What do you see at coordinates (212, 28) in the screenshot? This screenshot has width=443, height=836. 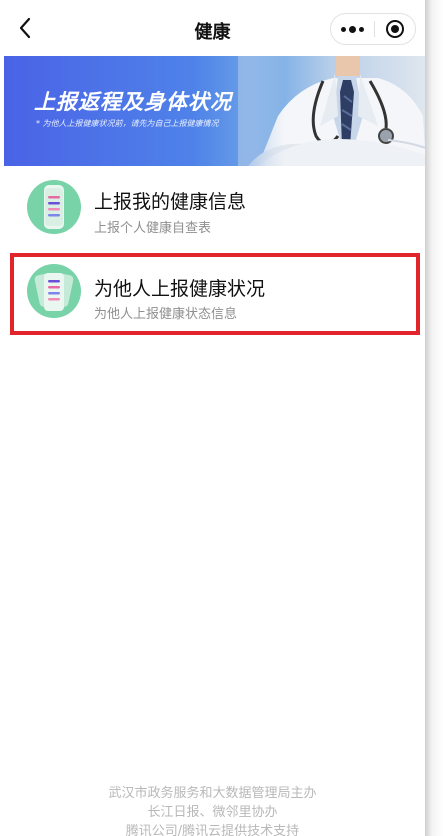 I see `navbar: 健康` at bounding box center [212, 28].